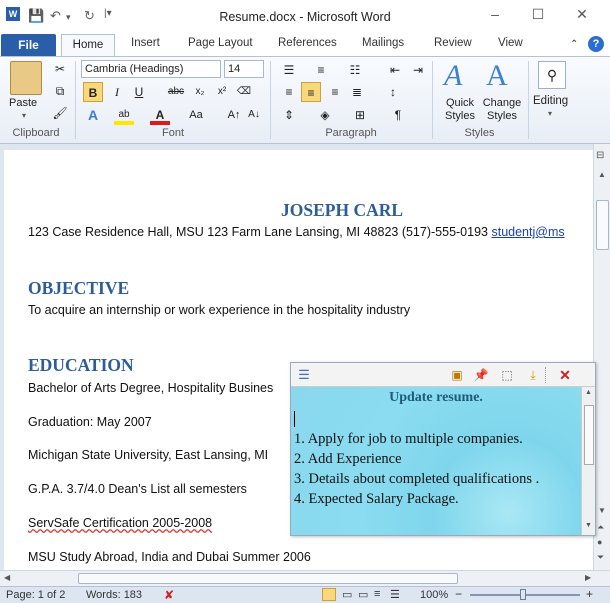 The height and width of the screenshot is (603, 610). What do you see at coordinates (335, 92) in the screenshot?
I see `align-right-icon: ≡` at bounding box center [335, 92].